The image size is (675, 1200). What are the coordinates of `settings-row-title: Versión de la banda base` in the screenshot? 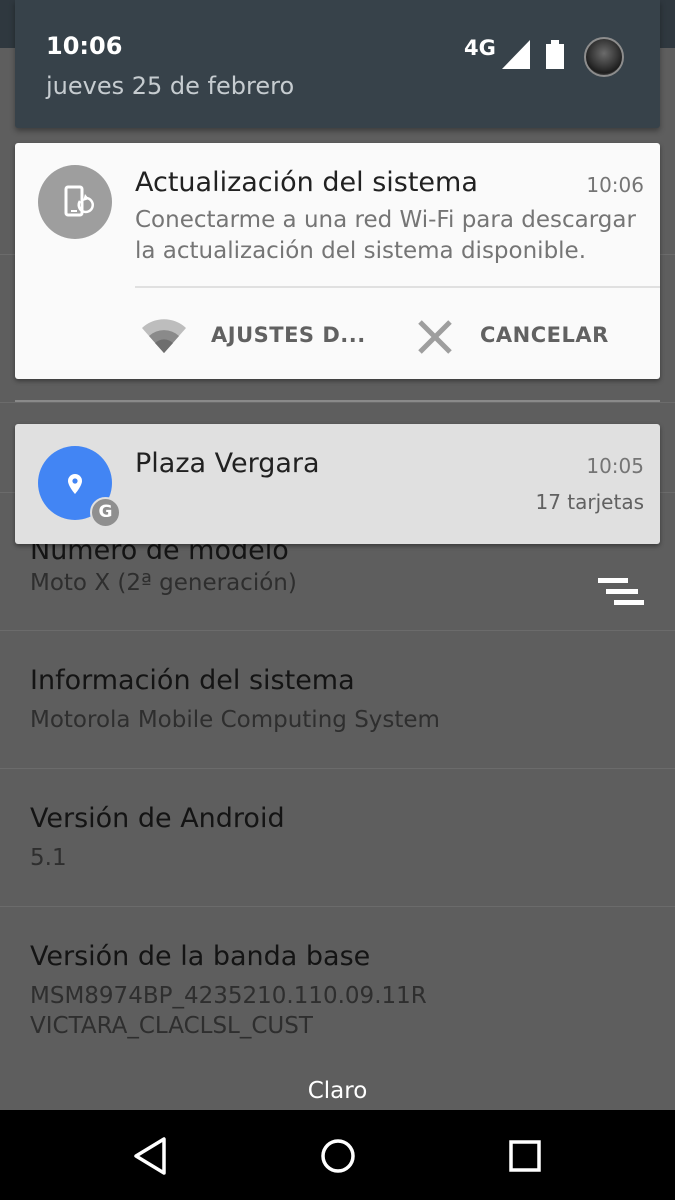 It's located at (200, 956).